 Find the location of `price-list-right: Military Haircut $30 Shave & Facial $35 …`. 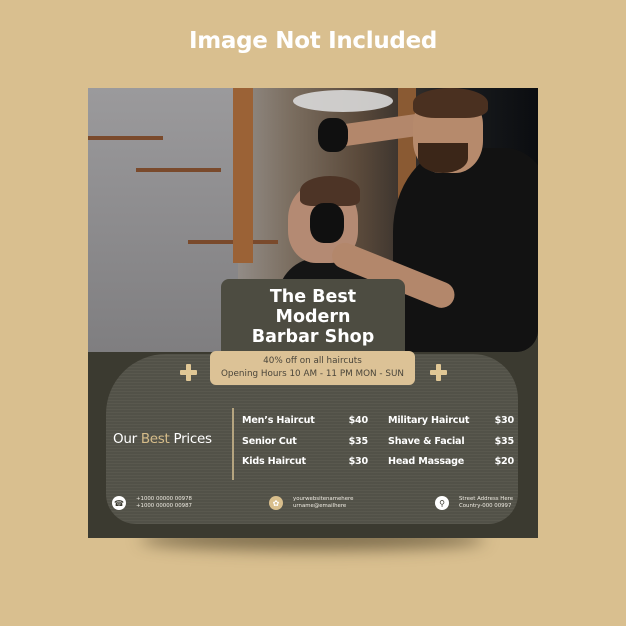

price-list-right: Military Haircut $30 Shave & Facial $35 … is located at coordinates (451, 446).